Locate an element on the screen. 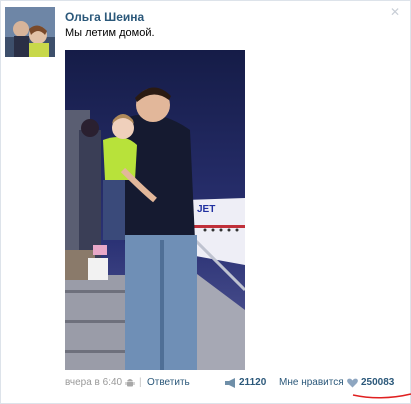  repost-count: 21120 is located at coordinates (252, 382).